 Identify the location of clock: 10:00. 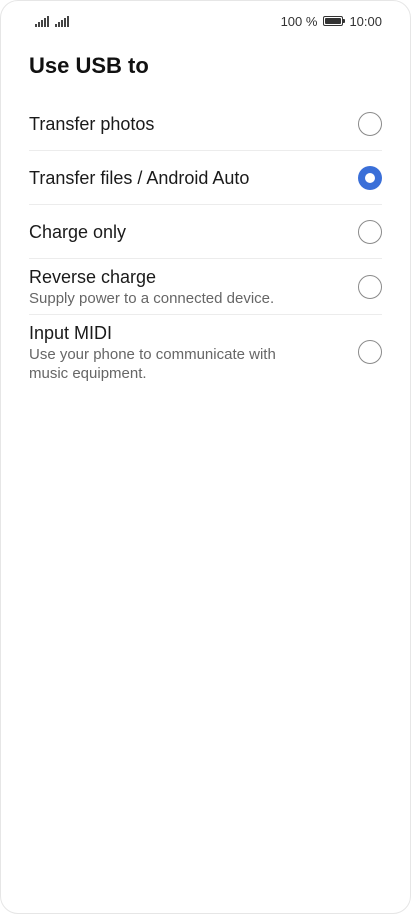
(365, 21).